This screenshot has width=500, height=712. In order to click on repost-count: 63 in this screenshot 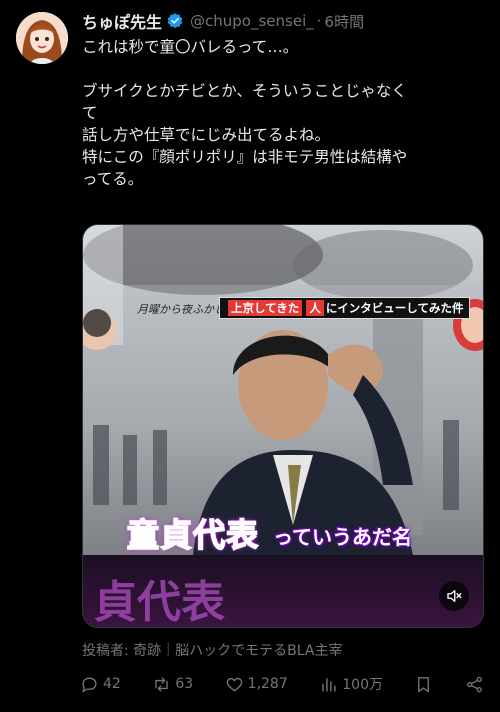, I will do `click(184, 684)`.